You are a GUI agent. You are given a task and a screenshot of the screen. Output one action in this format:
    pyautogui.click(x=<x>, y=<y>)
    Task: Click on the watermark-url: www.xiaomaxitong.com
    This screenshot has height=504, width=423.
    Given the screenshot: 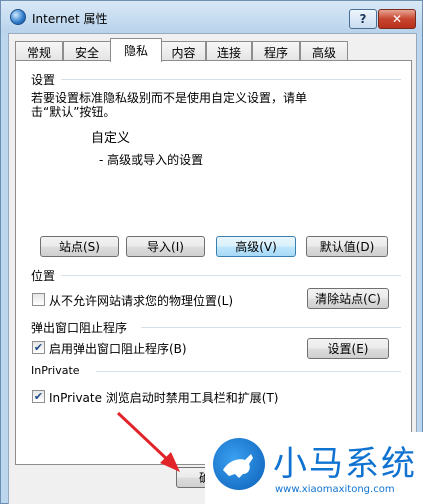 What is the action you would take?
    pyautogui.click(x=335, y=489)
    